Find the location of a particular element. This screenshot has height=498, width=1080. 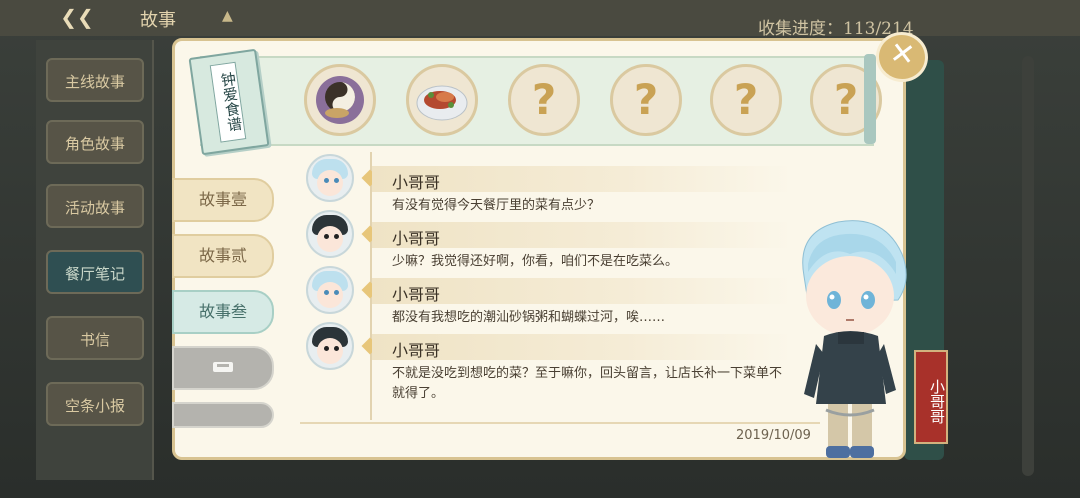

crown-icon: ▲ is located at coordinates (227, 16).